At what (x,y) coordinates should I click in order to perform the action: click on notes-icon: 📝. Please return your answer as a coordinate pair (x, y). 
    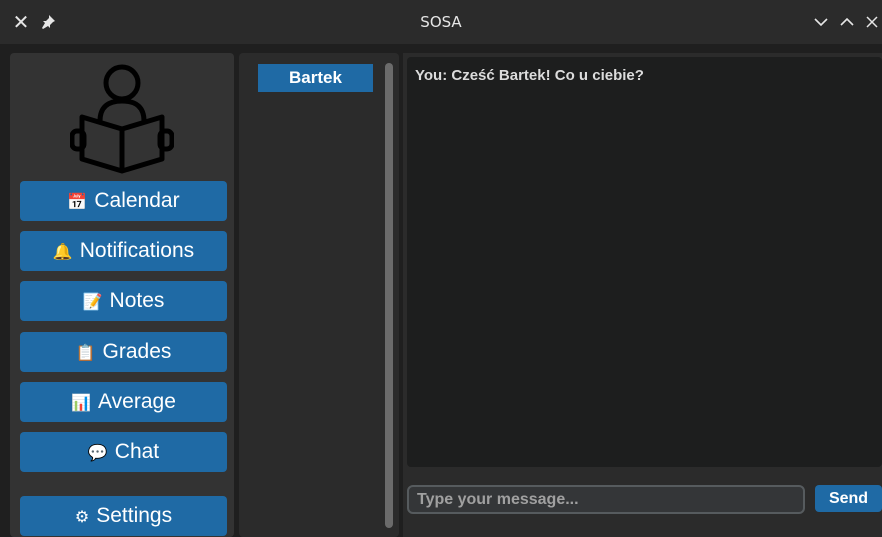
    Looking at the image, I should click on (92, 301).